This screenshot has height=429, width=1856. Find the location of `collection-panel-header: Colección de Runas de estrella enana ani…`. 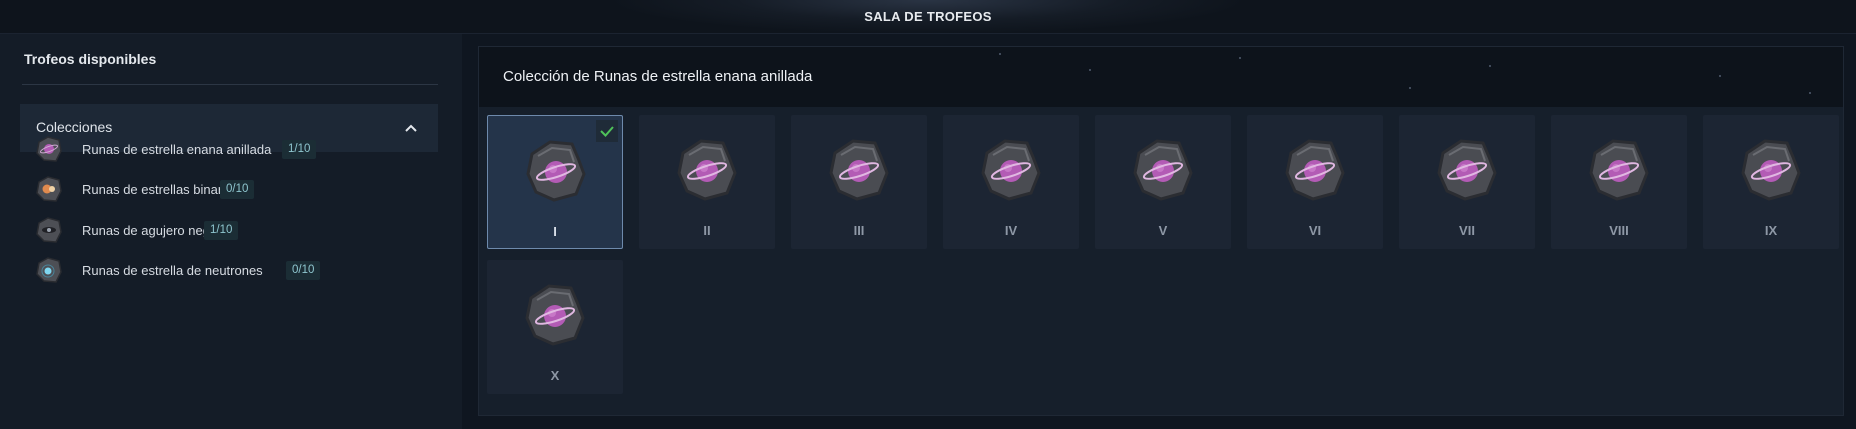

collection-panel-header: Colección de Runas de estrella enana ani… is located at coordinates (1161, 77).